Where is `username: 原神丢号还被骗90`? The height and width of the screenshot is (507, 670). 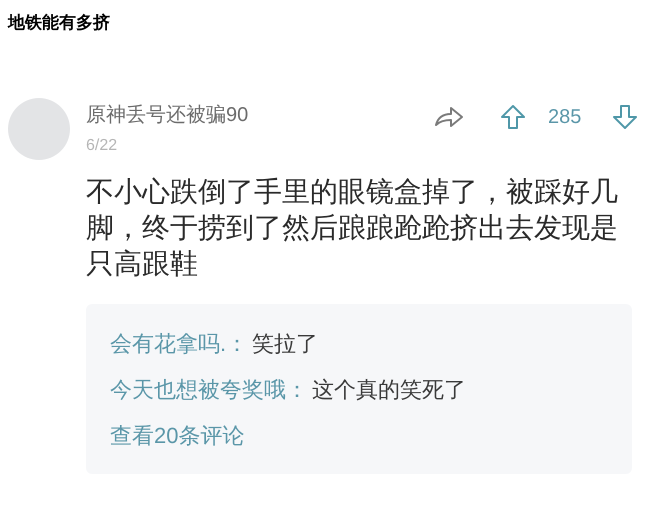 username: 原神丢号还被骗90 is located at coordinates (196, 115).